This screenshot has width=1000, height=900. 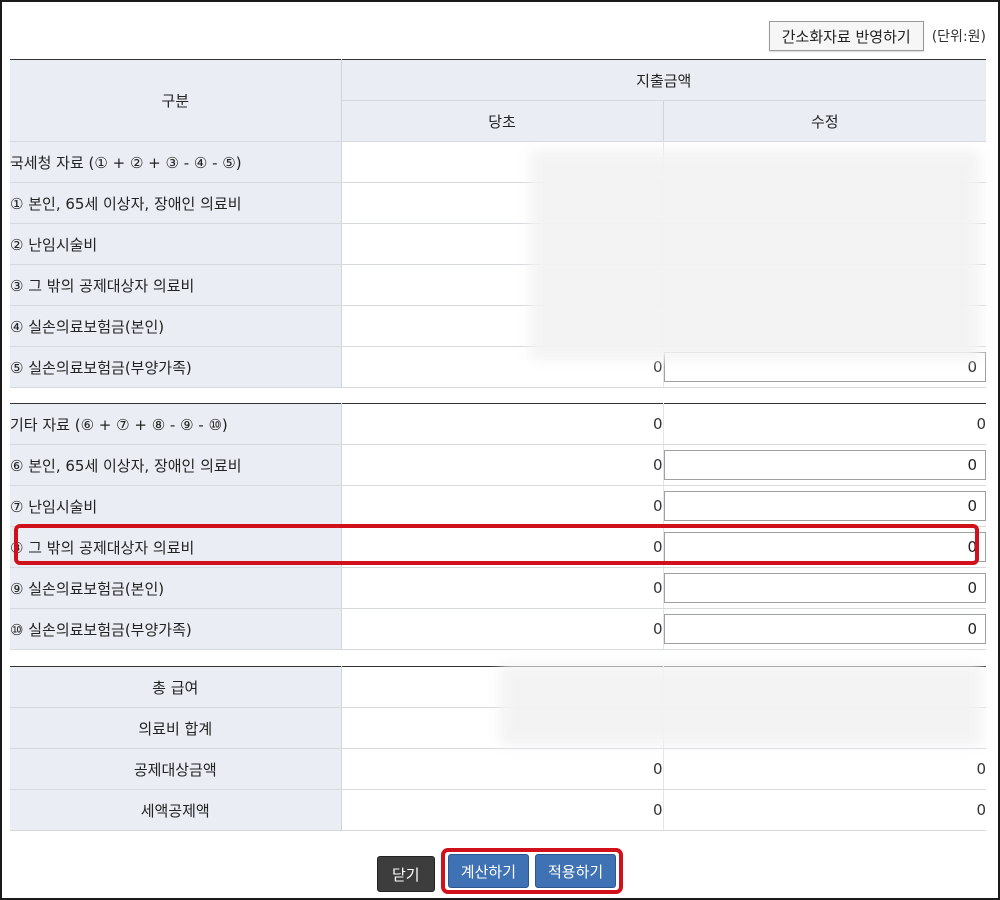 I want to click on row-label: 세액공제액, so click(x=176, y=810).